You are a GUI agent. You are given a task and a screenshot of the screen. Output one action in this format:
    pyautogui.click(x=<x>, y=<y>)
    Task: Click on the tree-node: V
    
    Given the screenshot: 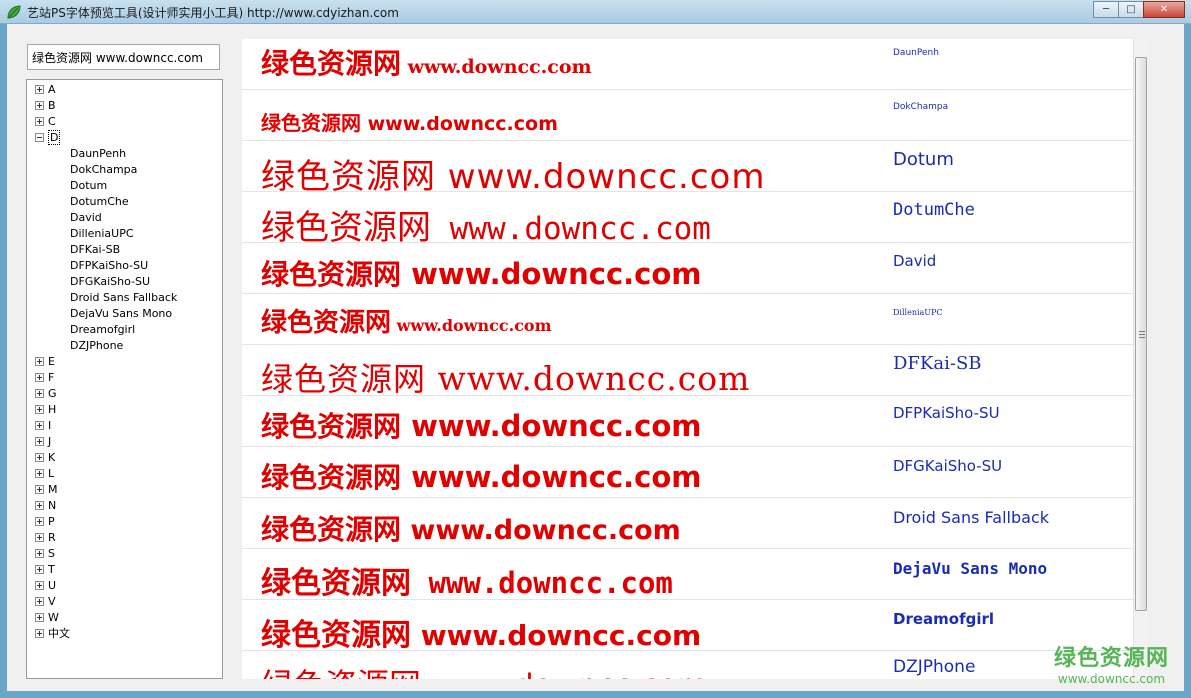 What is the action you would take?
    pyautogui.click(x=41, y=601)
    